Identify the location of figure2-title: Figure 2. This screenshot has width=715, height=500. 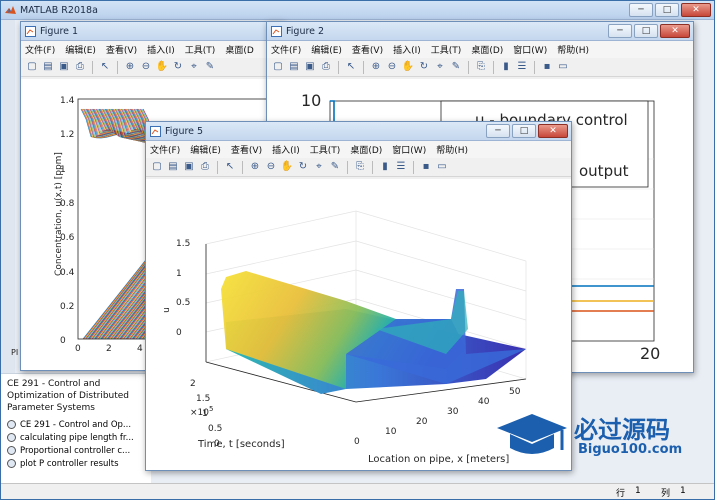
(305, 31).